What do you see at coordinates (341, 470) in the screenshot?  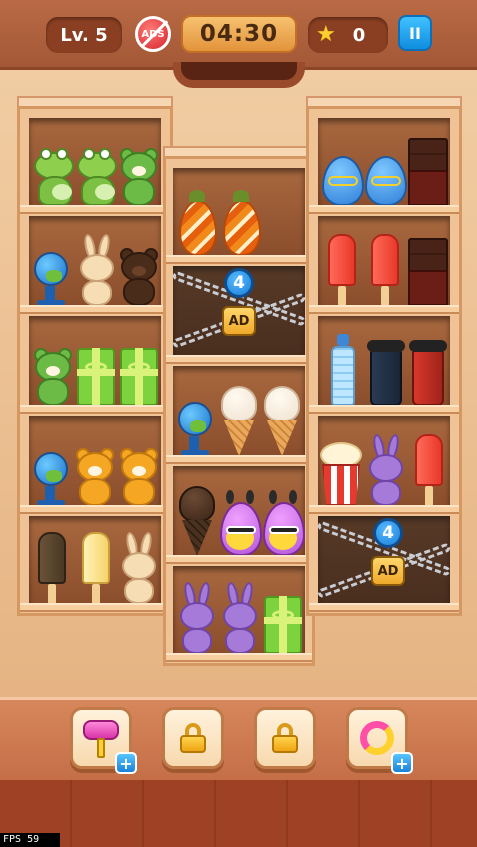 I see `popcorn-bucket` at bounding box center [341, 470].